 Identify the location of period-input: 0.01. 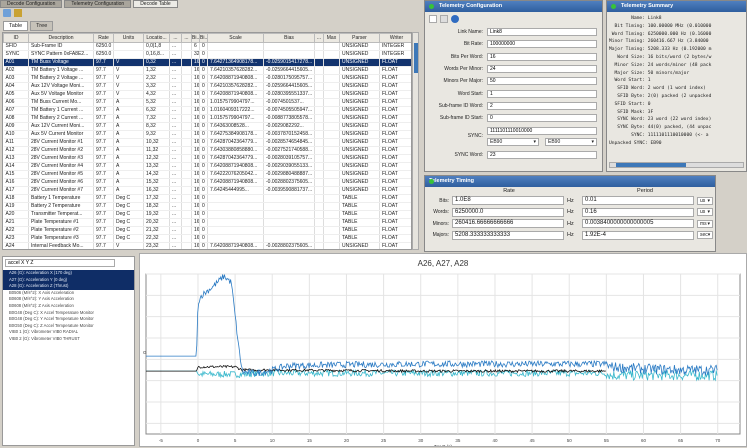
(638, 201).